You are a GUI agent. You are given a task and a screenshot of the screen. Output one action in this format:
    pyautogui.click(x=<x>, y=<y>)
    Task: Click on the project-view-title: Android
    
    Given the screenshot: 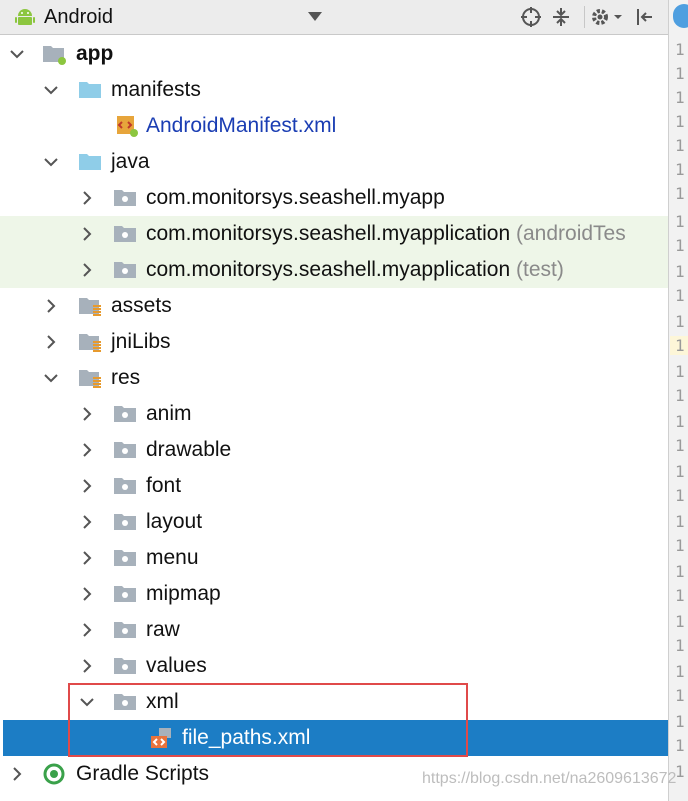 What is the action you would take?
    pyautogui.click(x=78, y=17)
    